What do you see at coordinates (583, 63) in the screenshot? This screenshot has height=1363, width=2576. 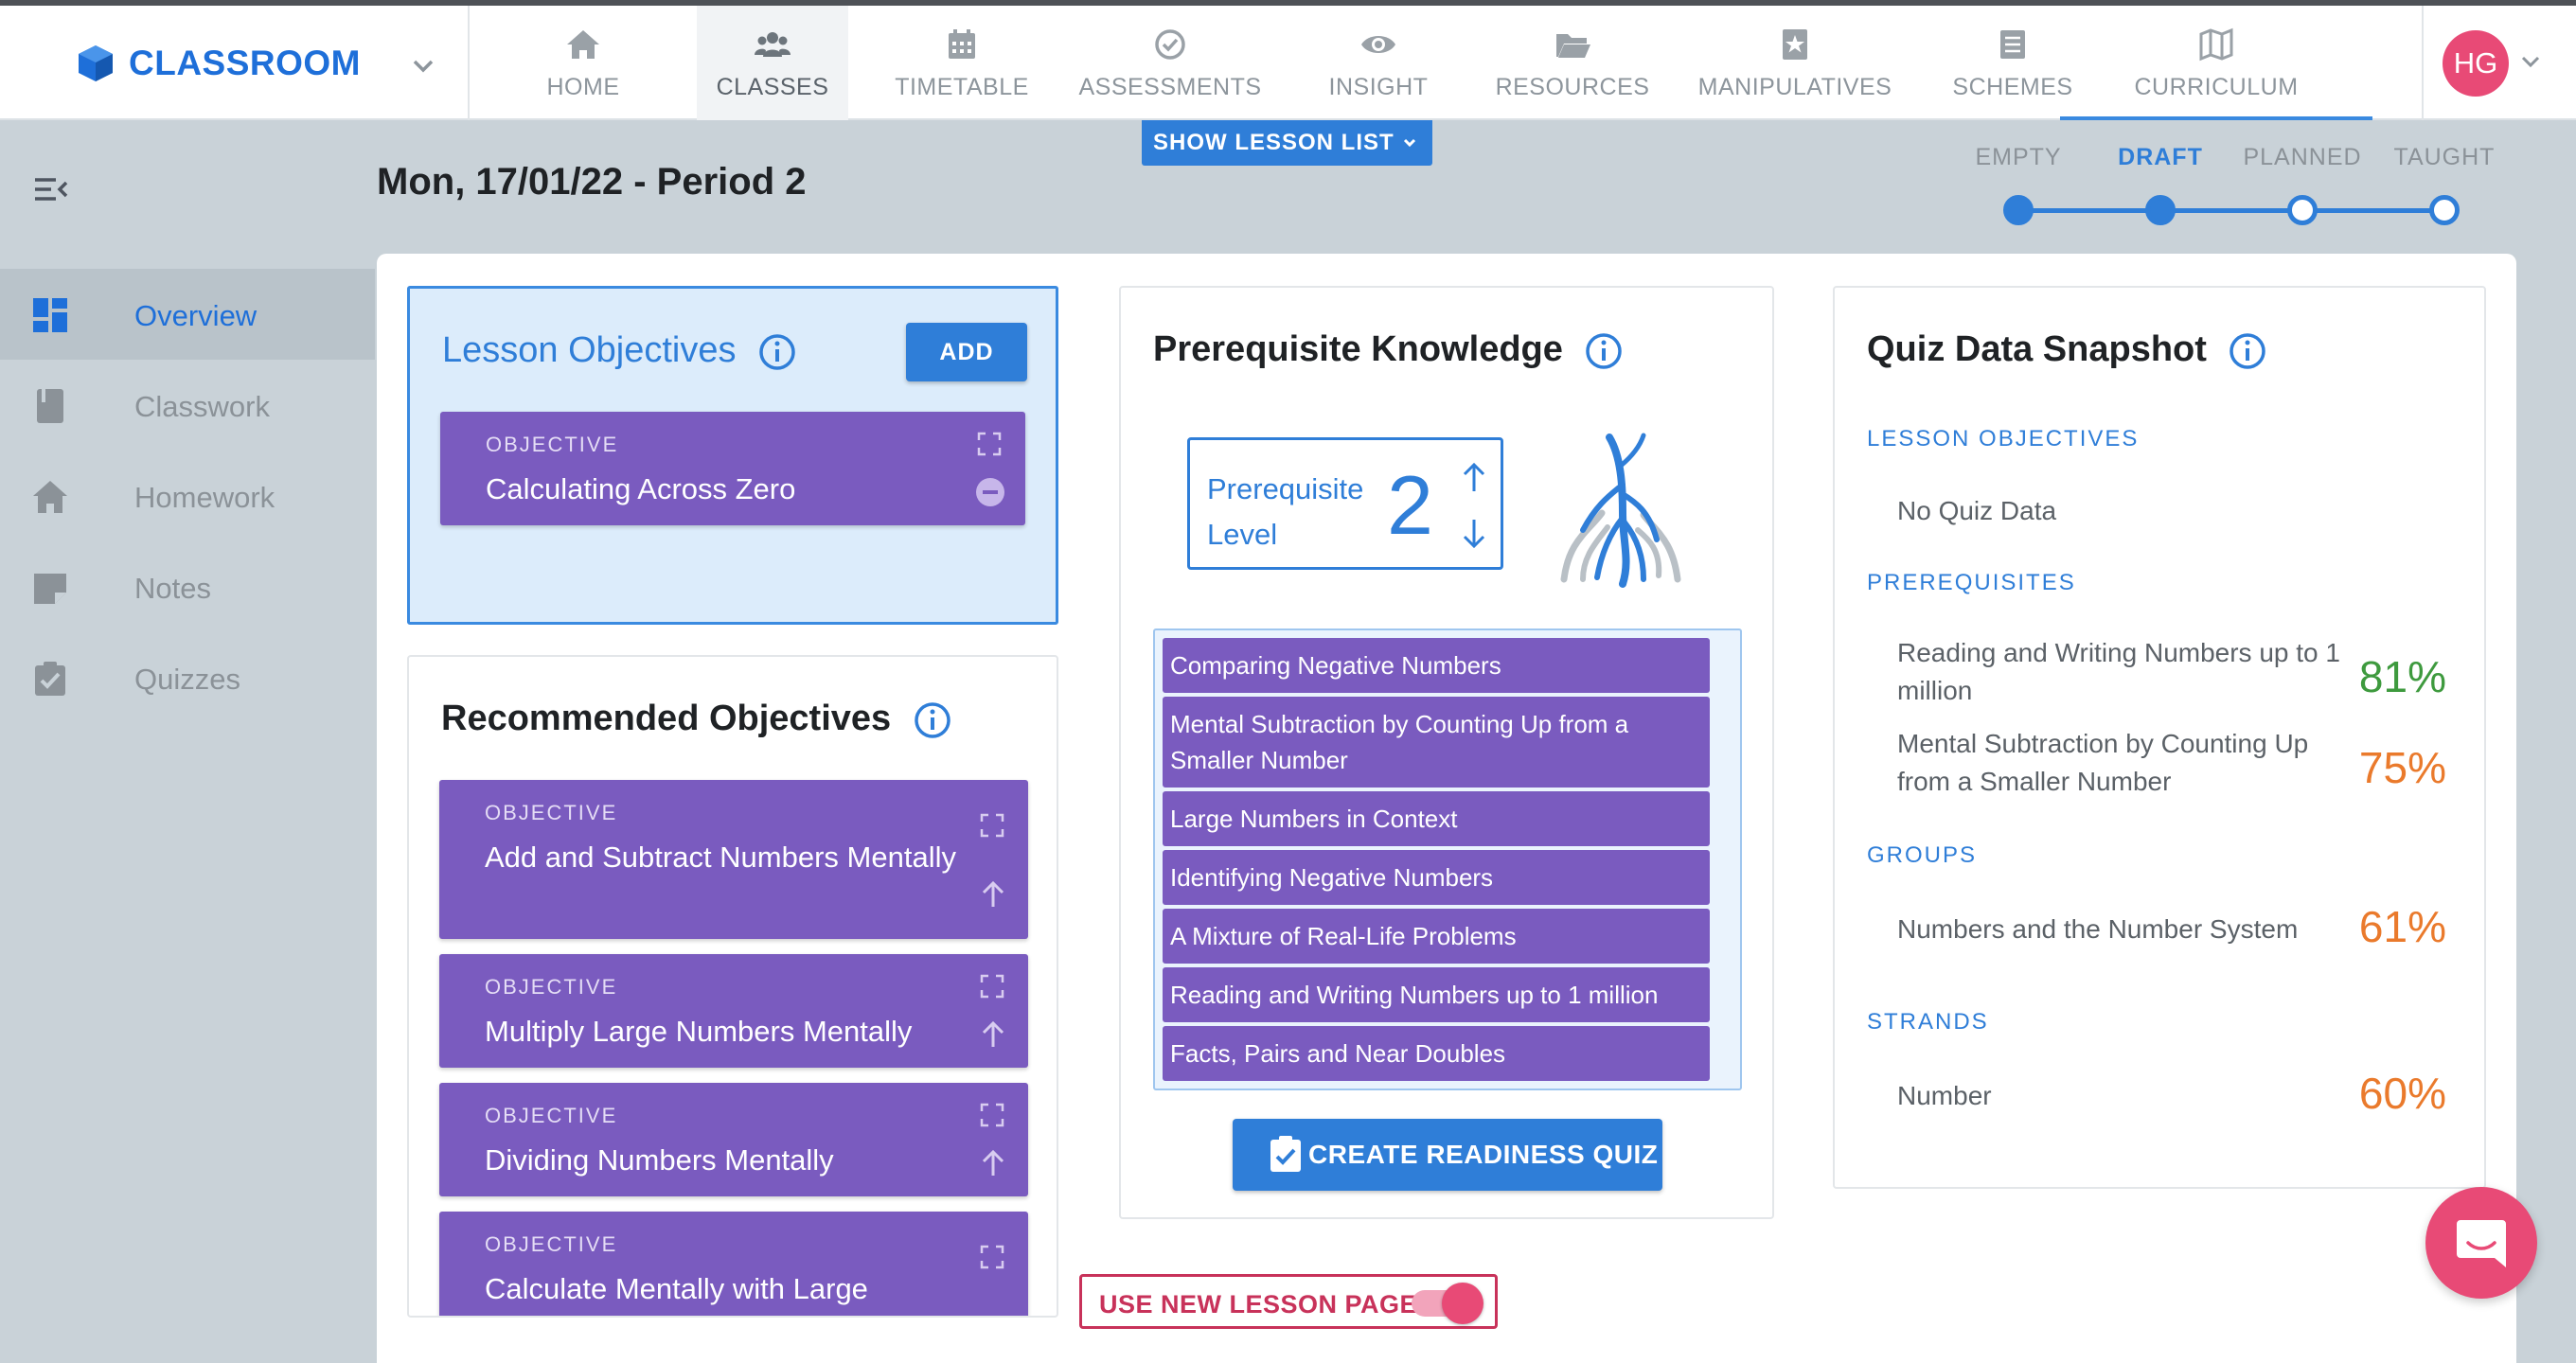 I see `nav-tab-home: HOME` at bounding box center [583, 63].